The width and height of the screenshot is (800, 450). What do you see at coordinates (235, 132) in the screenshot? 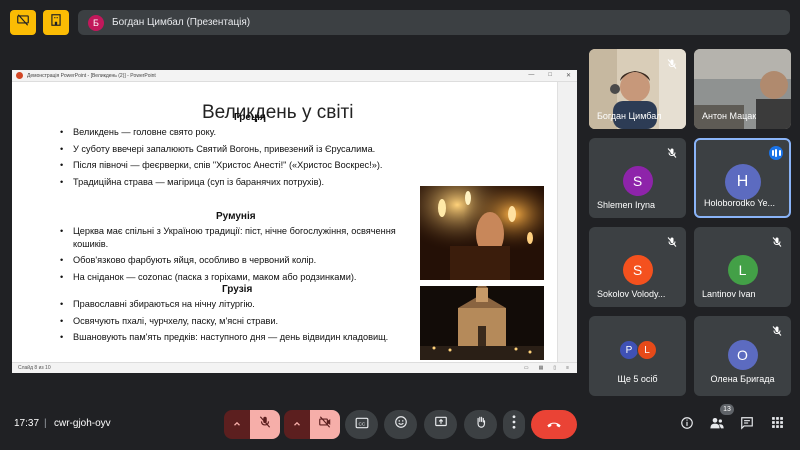
I see `bullet-item: Великдень — головне свято року.` at bounding box center [235, 132].